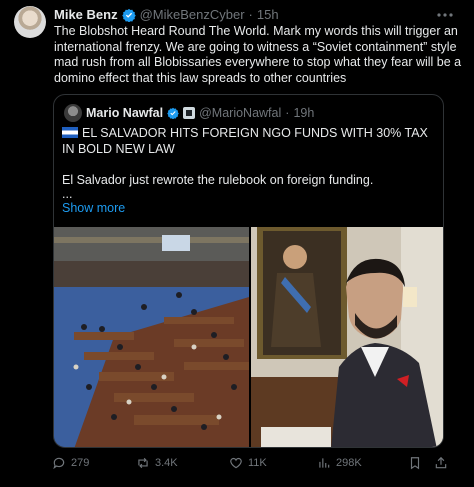  Describe the element at coordinates (236, 463) in the screenshot. I see `like-icon` at that location.